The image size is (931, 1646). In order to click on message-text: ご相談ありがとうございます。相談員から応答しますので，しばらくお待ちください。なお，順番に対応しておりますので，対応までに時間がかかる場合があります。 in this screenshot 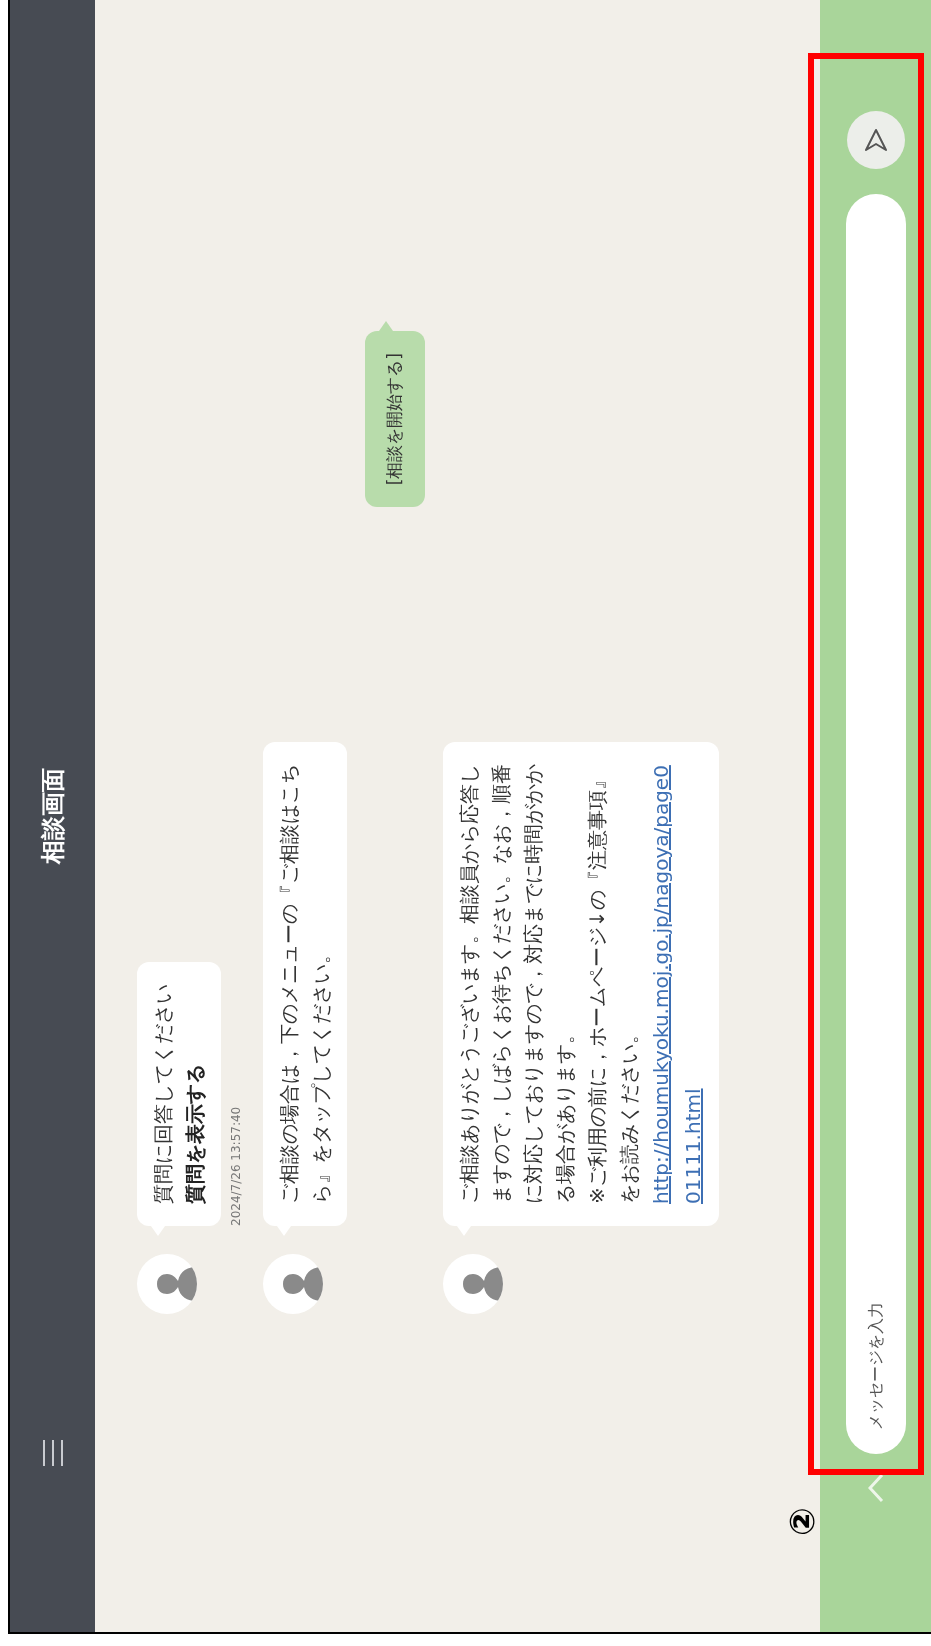, I will do `click(517, 984)`.